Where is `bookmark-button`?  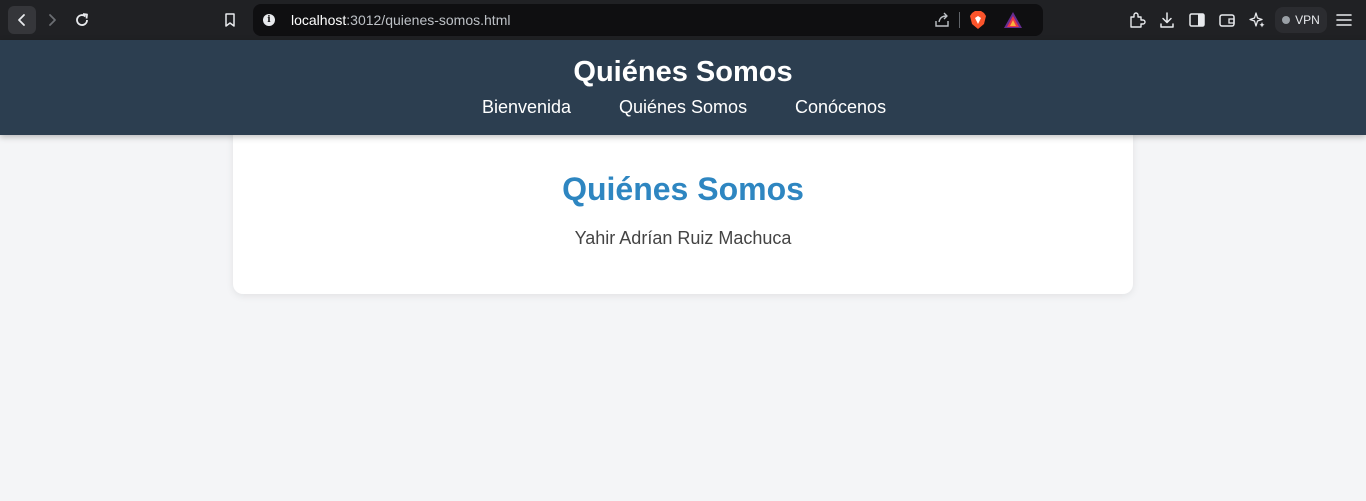 bookmark-button is located at coordinates (230, 20).